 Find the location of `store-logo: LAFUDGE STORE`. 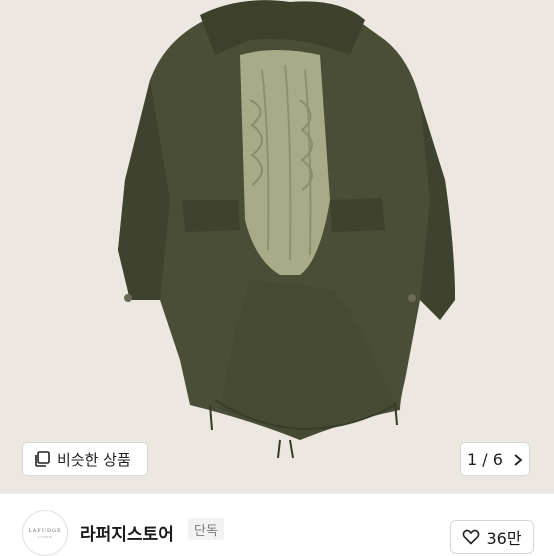

store-logo: LAFUDGE STORE is located at coordinates (45, 533).